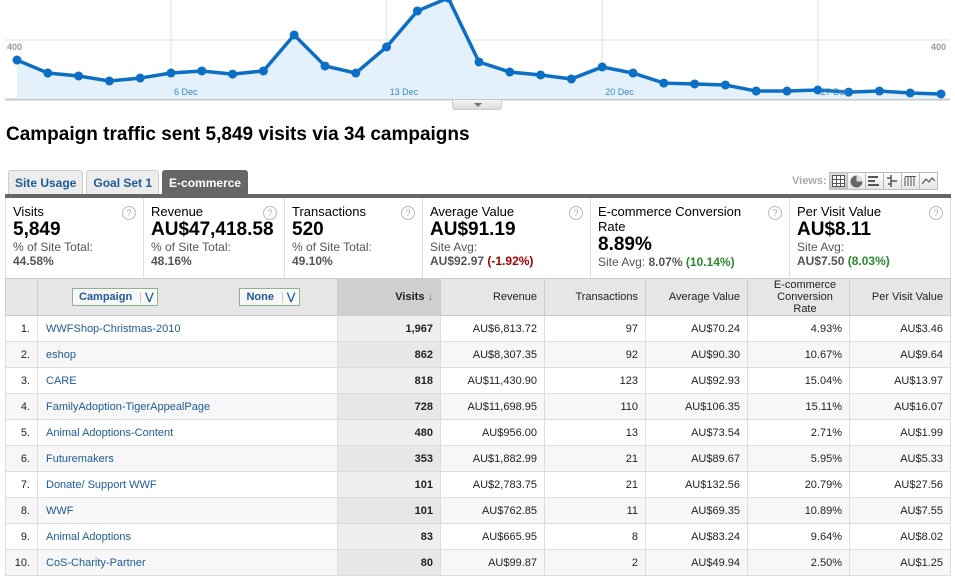 The width and height of the screenshot is (955, 576). I want to click on metric-sub-label: % of Site Total:, so click(332, 247).